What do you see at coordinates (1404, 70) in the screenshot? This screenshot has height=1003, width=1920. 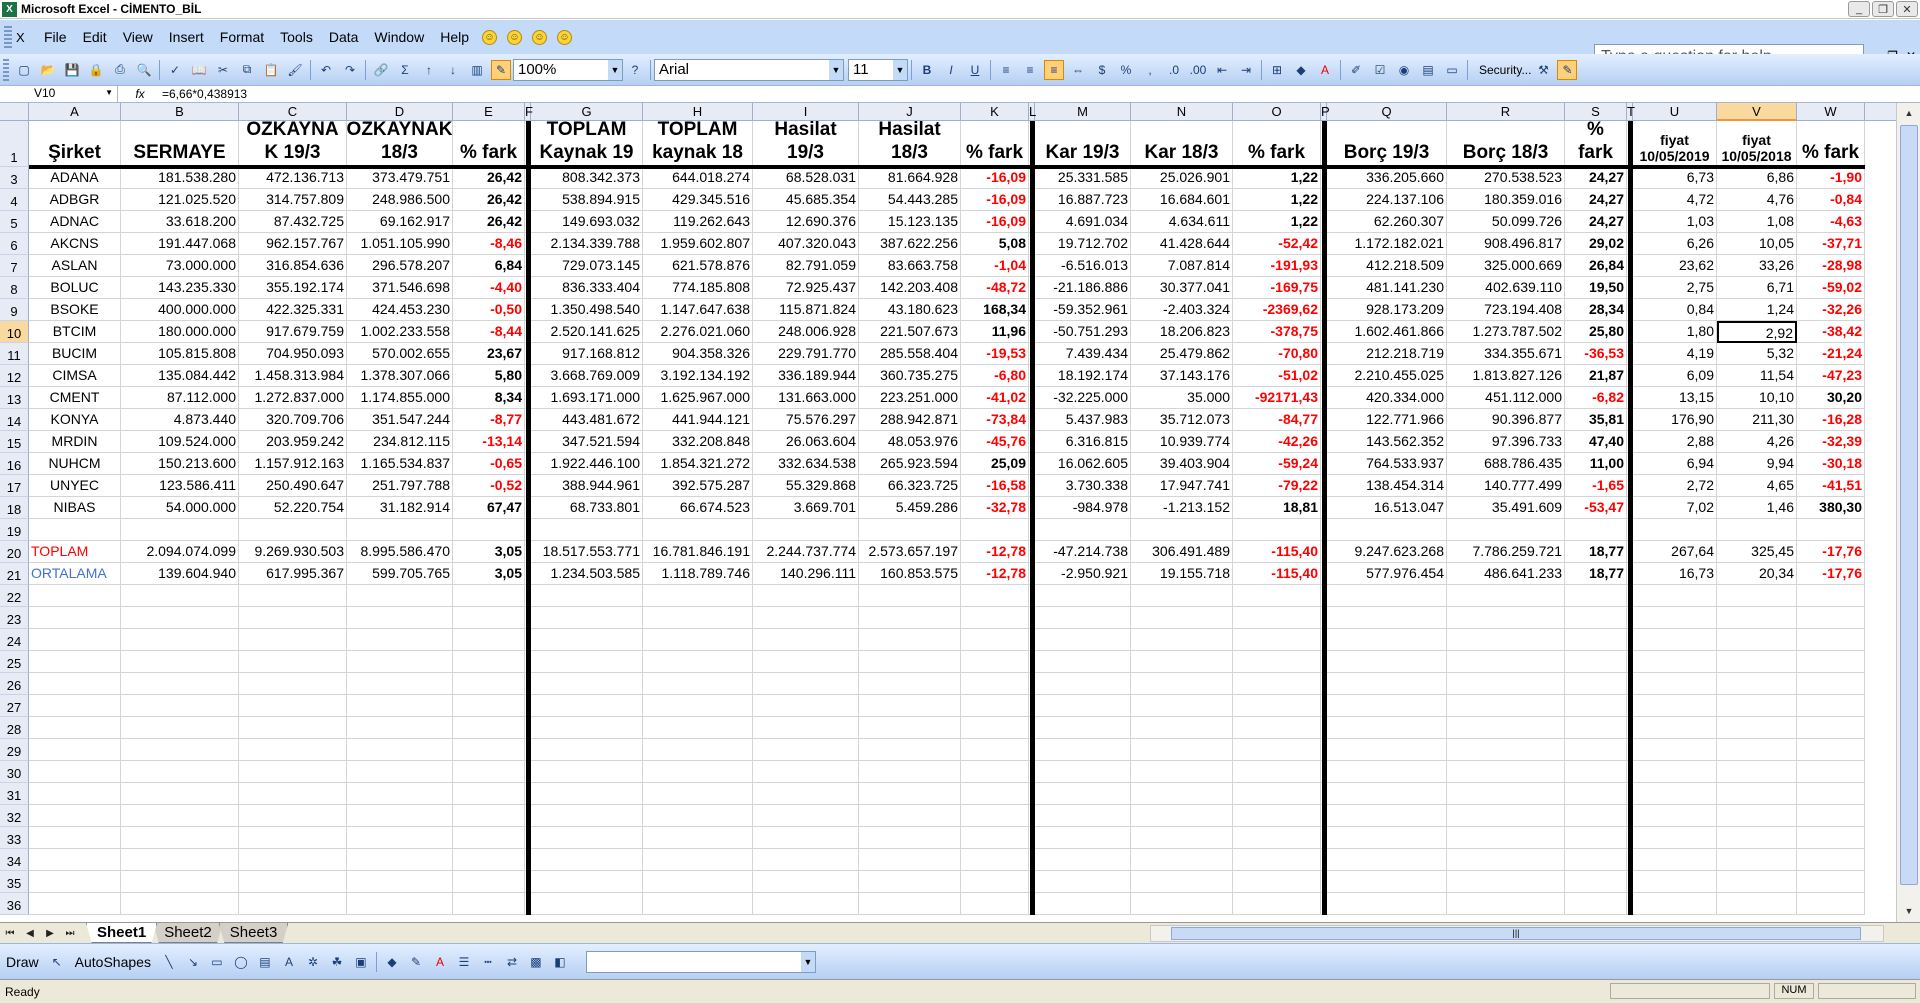 I see `option-icon: ◉` at bounding box center [1404, 70].